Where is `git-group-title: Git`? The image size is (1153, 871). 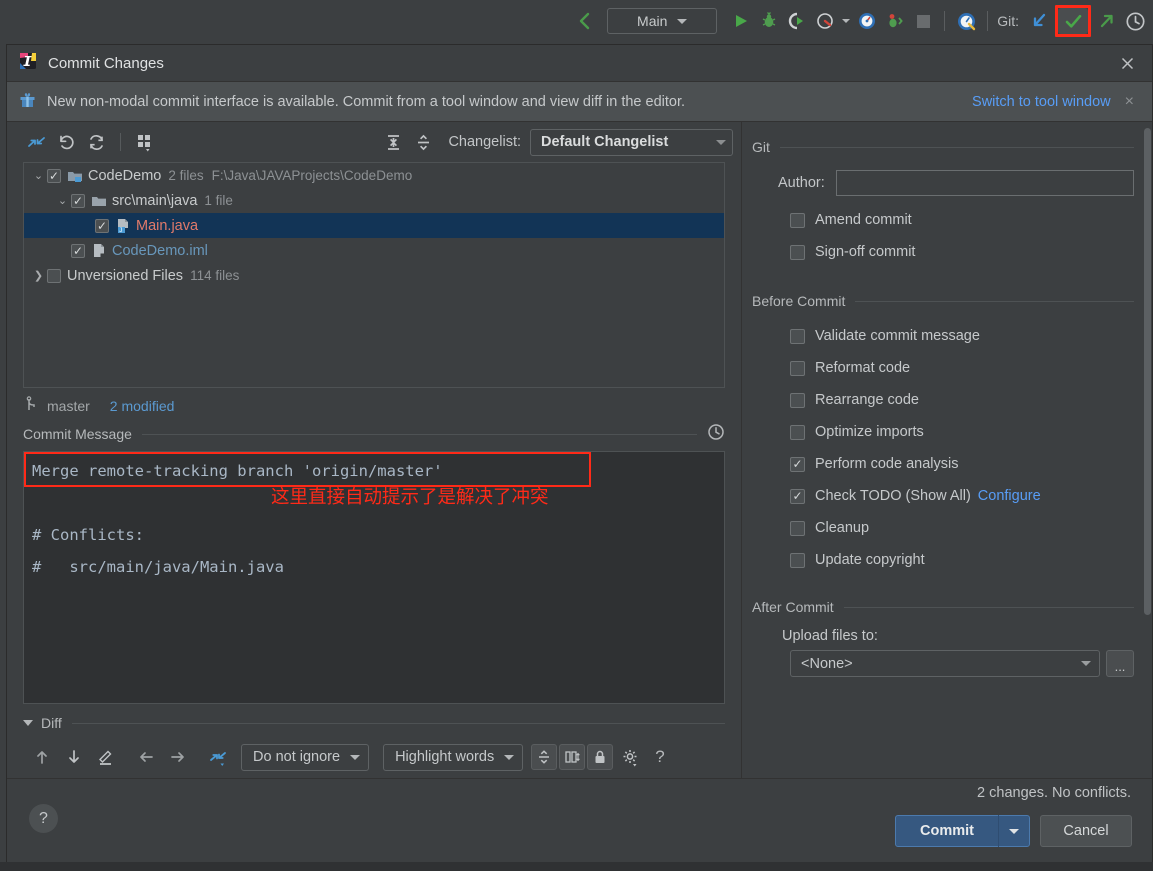 git-group-title: Git is located at coordinates (761, 147).